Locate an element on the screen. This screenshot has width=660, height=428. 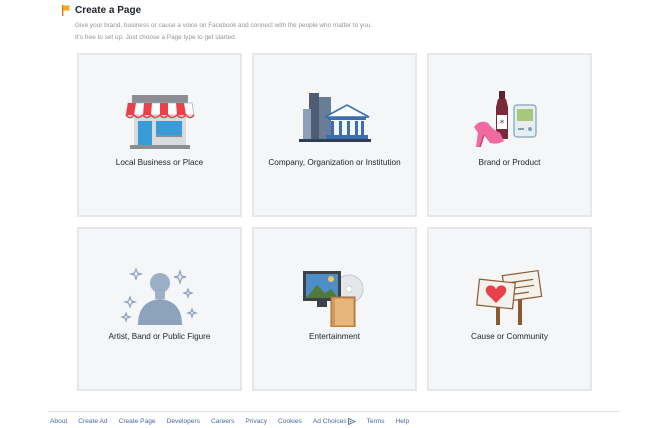
tile-local-business: Local Business or Place is located at coordinates (159, 135).